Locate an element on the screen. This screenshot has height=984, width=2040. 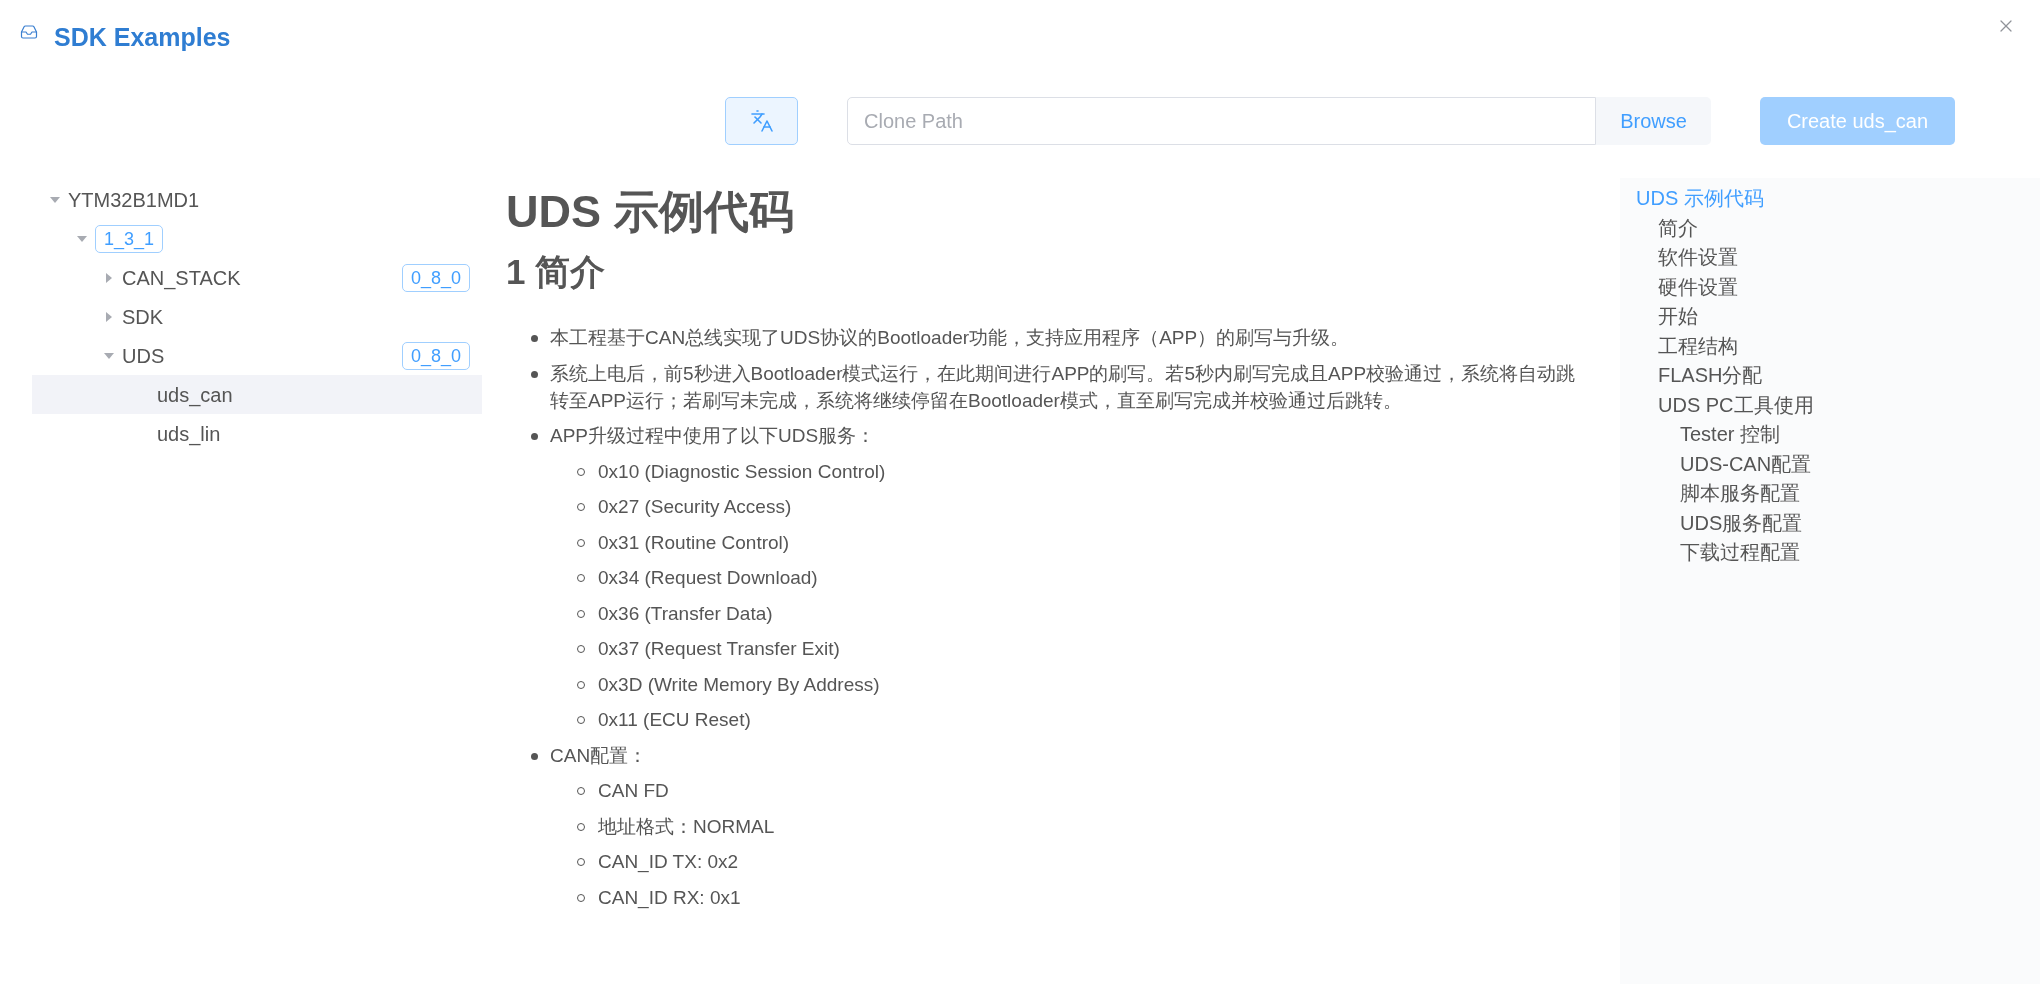
bullet-text: 0x11 (ECU Reset) is located at coordinates (674, 720).